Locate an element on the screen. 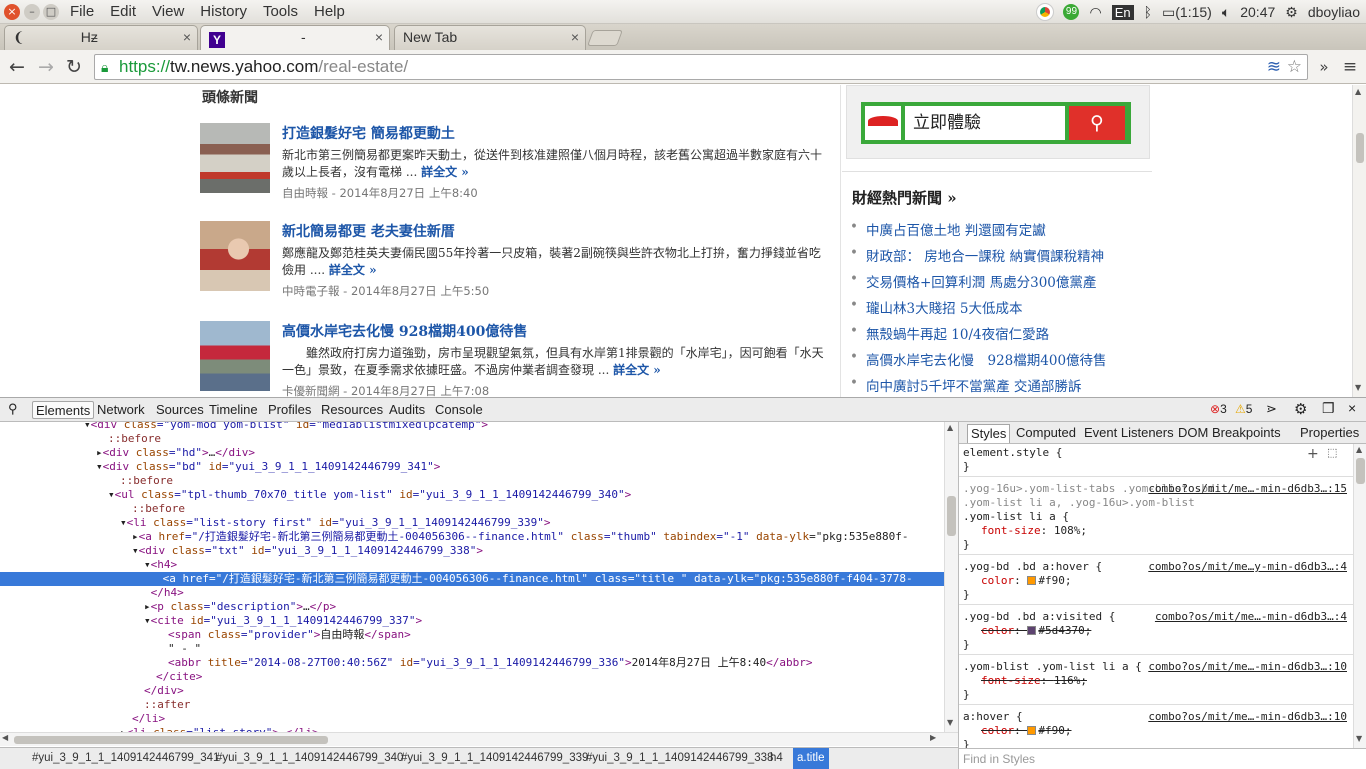 The width and height of the screenshot is (1366, 769). overflow-chevron-icon: » is located at coordinates (1324, 67).